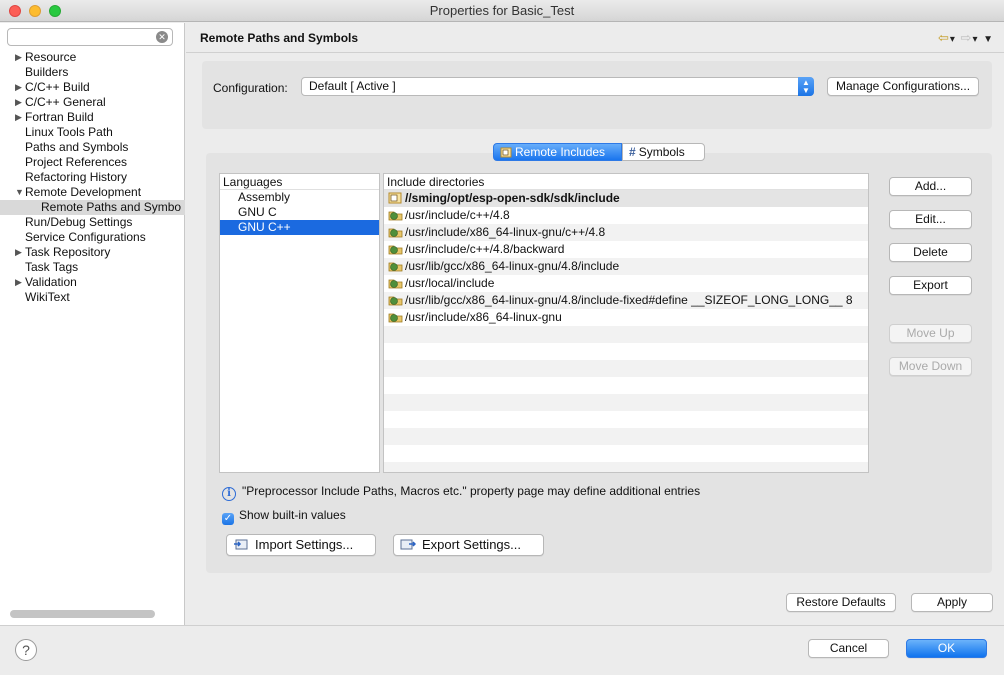 This screenshot has height=675, width=1004. I want to click on window-titlebar: Properties for Basic_Test, so click(502, 11).